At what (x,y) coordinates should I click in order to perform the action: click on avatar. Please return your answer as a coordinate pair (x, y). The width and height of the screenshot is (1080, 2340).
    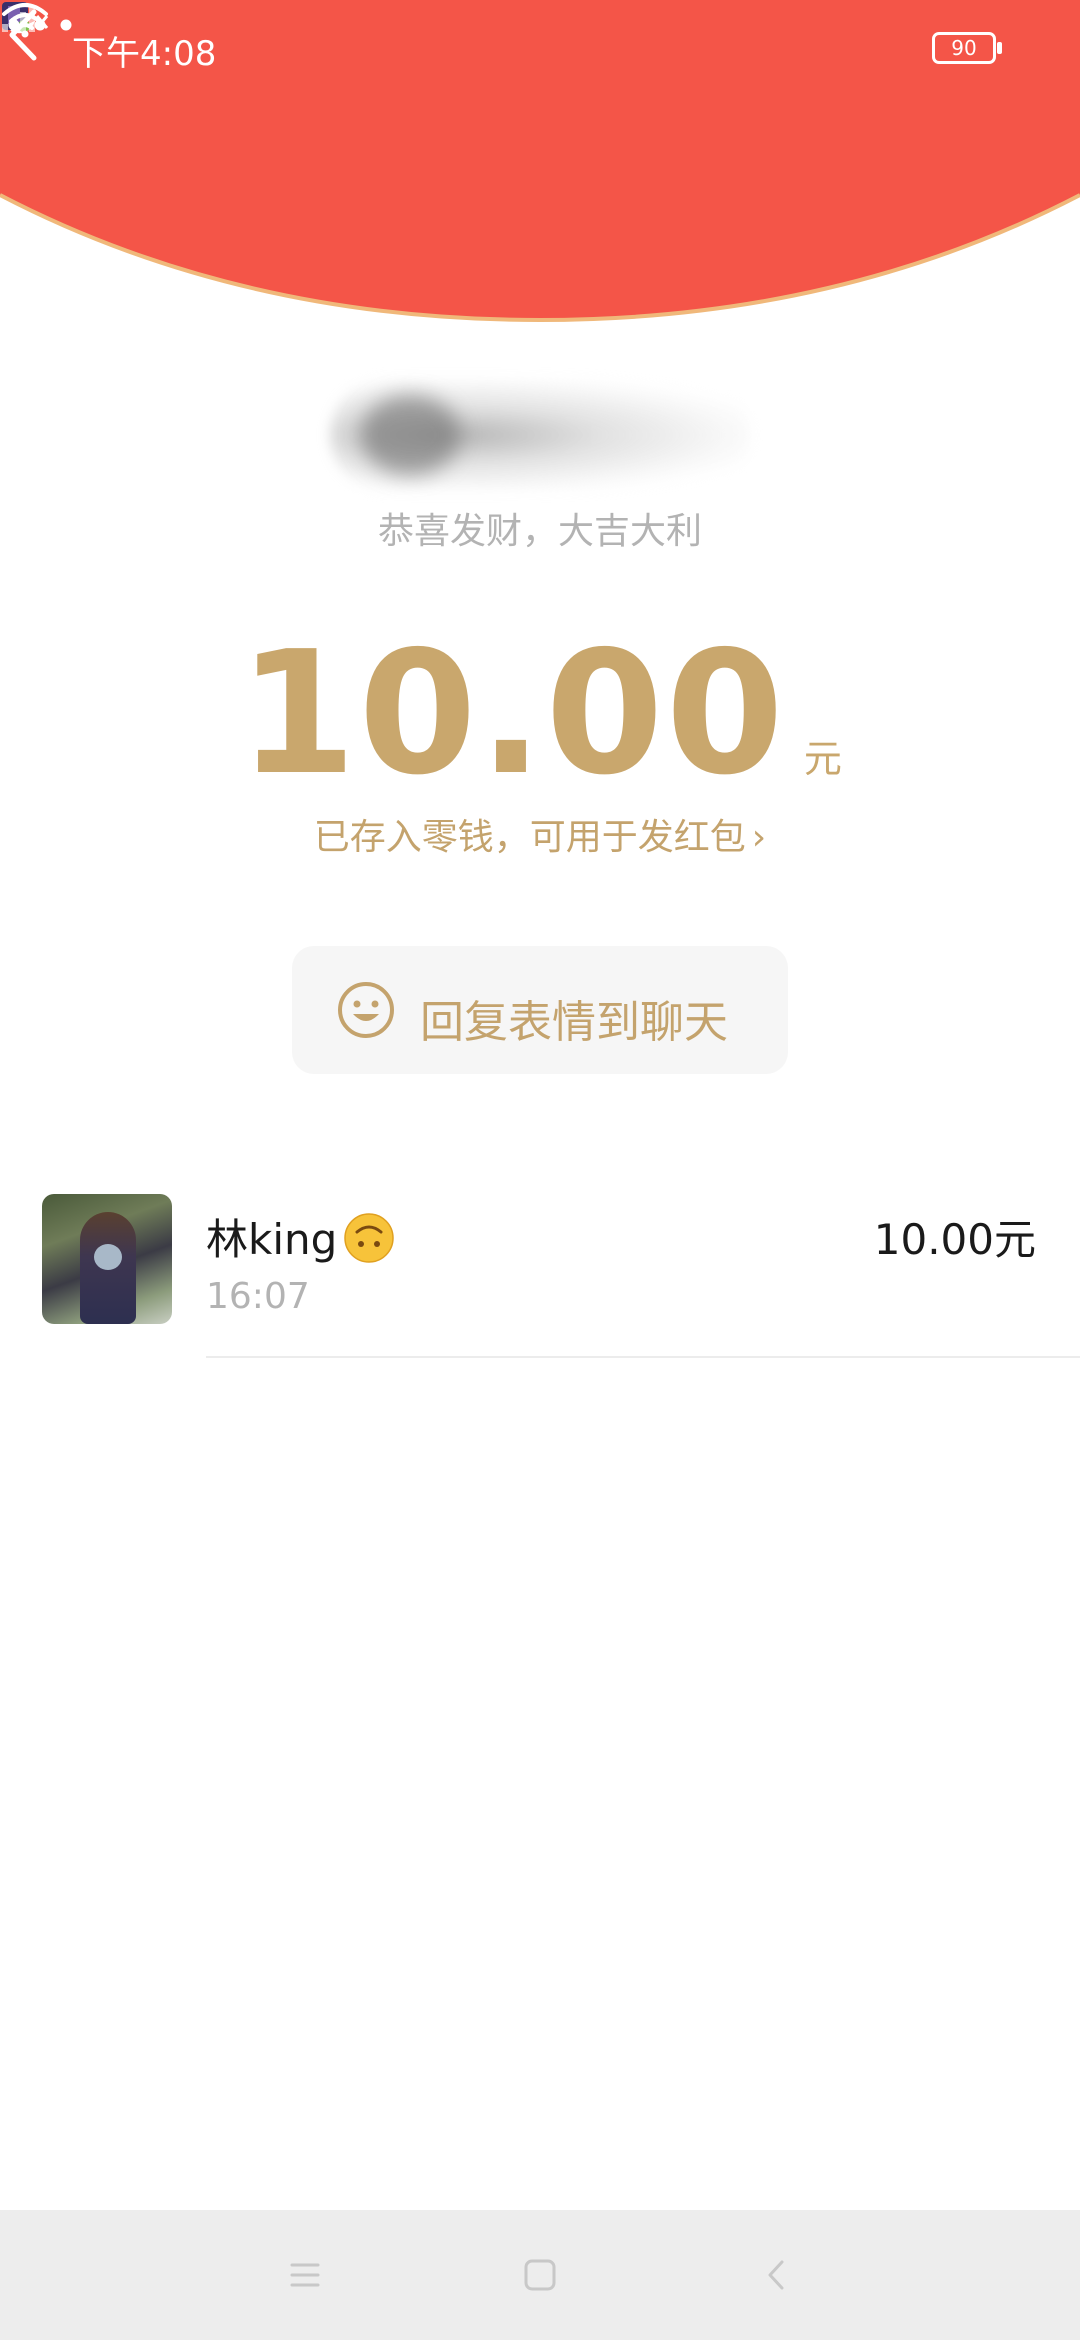
    Looking at the image, I should click on (107, 1259).